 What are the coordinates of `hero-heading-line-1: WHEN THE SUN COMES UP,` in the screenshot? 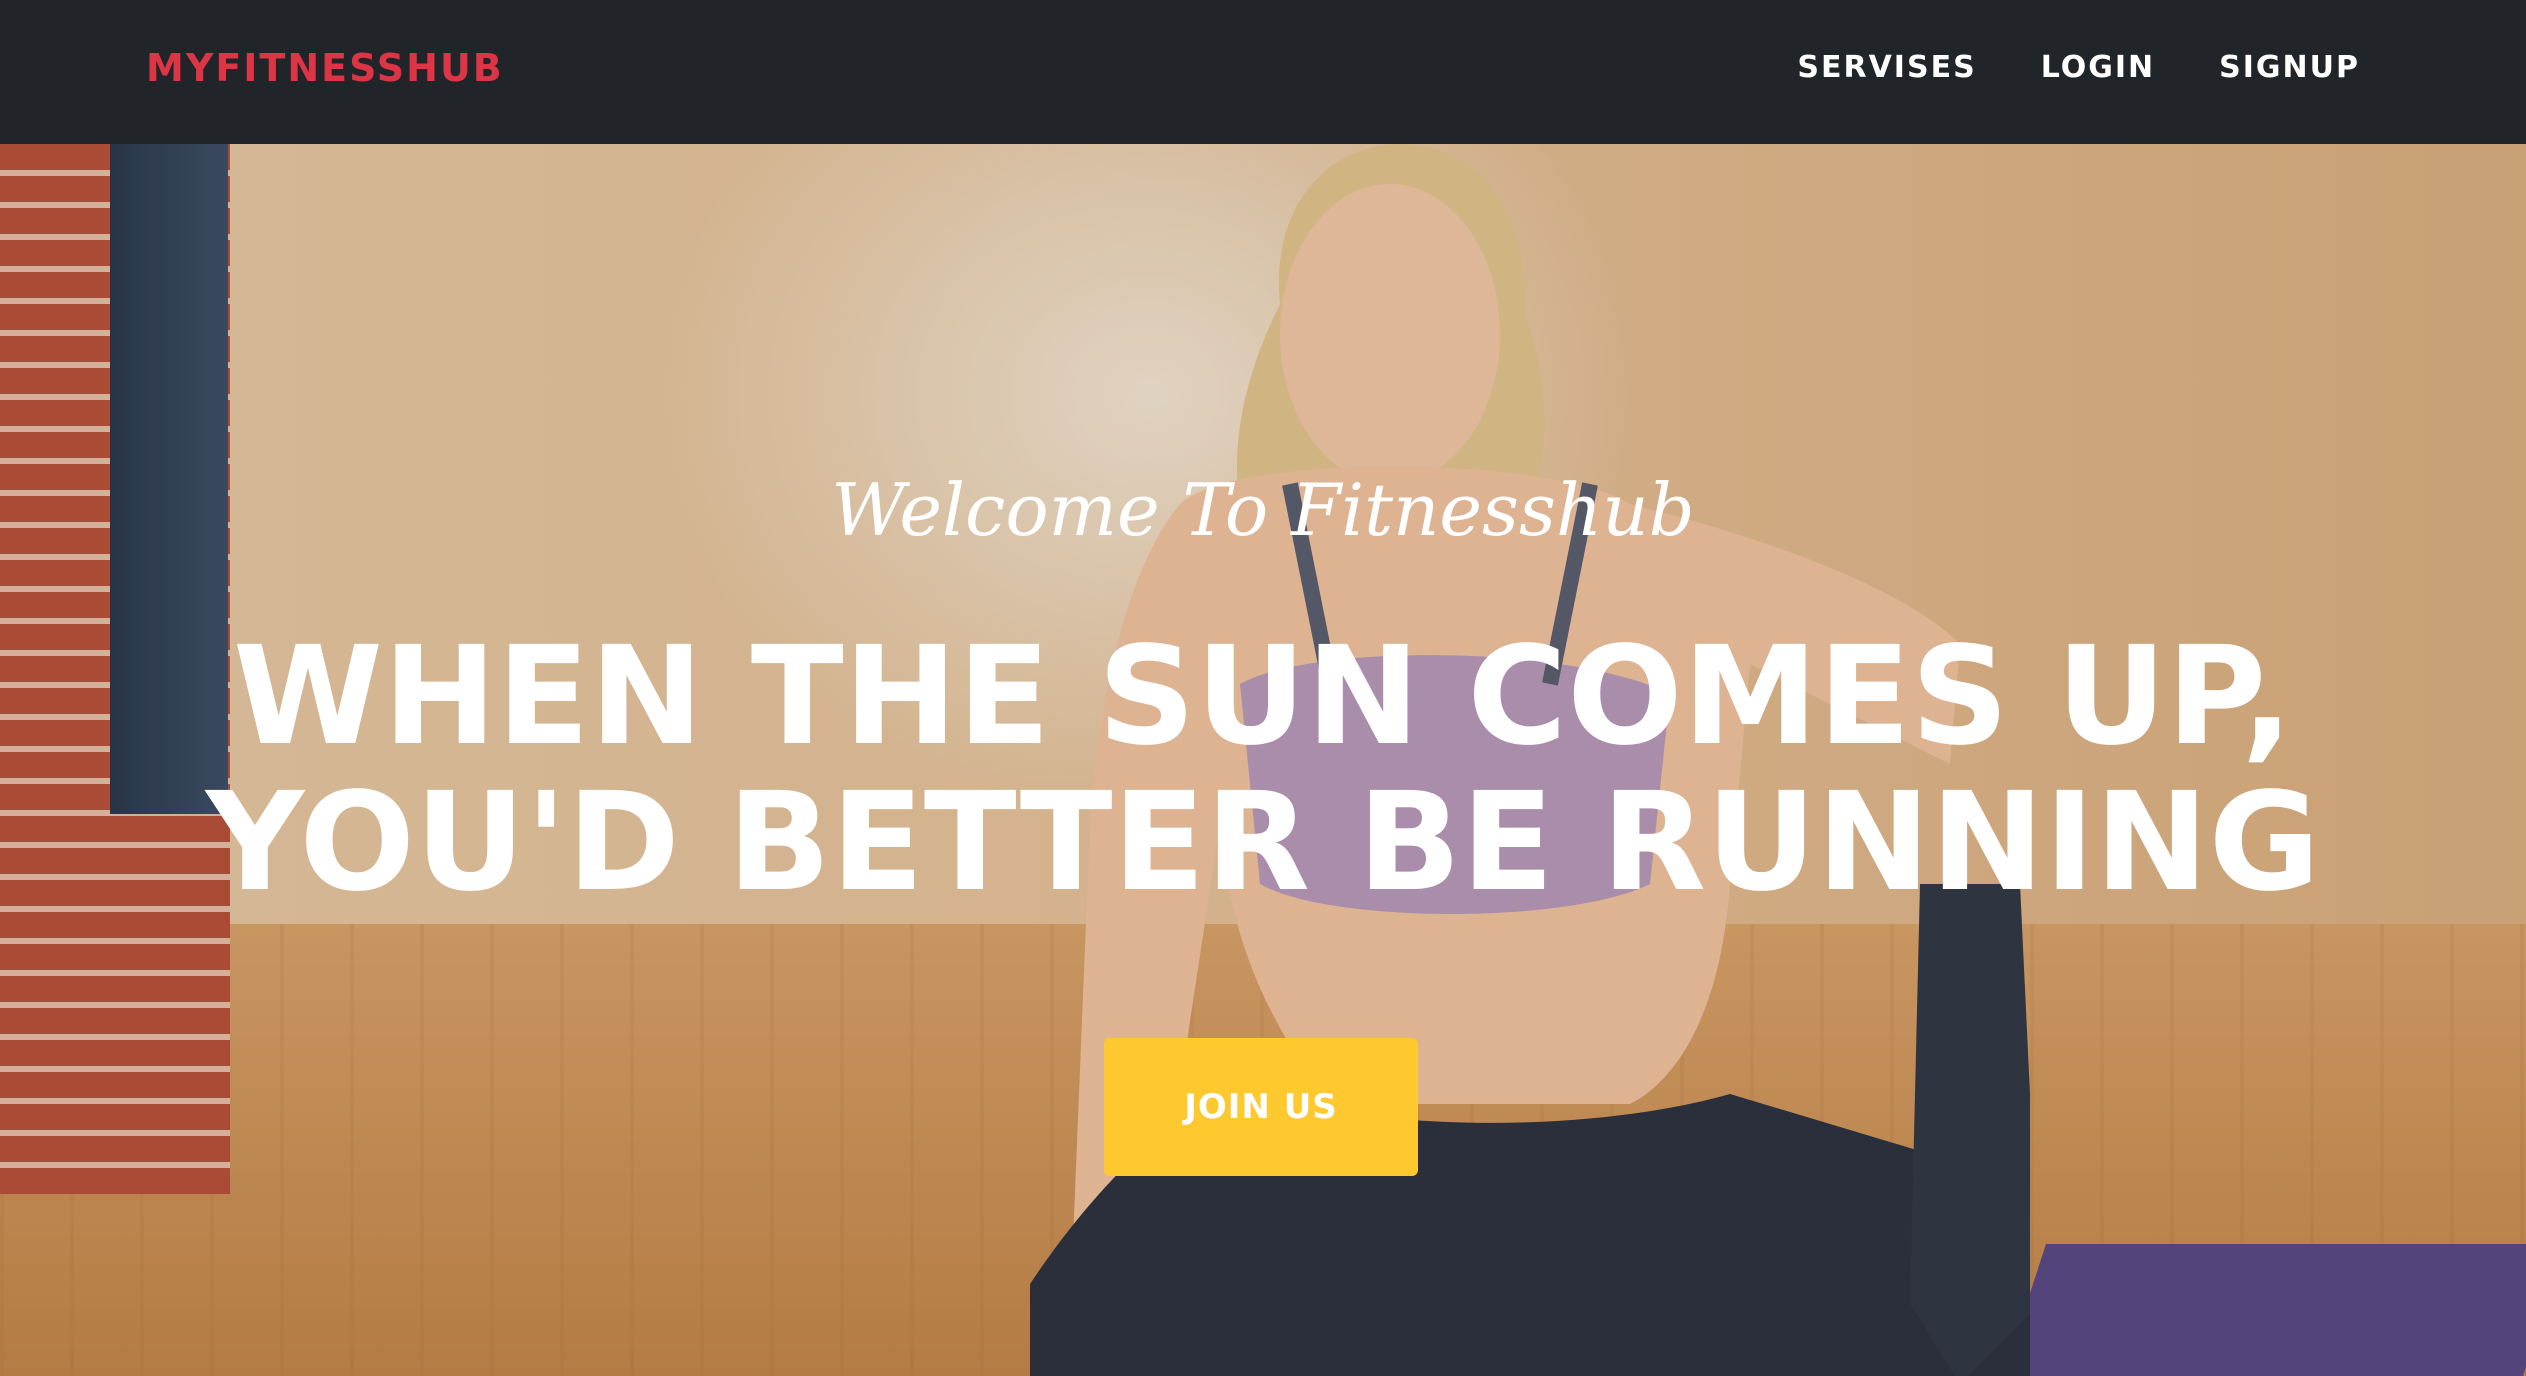 It's located at (1263, 697).